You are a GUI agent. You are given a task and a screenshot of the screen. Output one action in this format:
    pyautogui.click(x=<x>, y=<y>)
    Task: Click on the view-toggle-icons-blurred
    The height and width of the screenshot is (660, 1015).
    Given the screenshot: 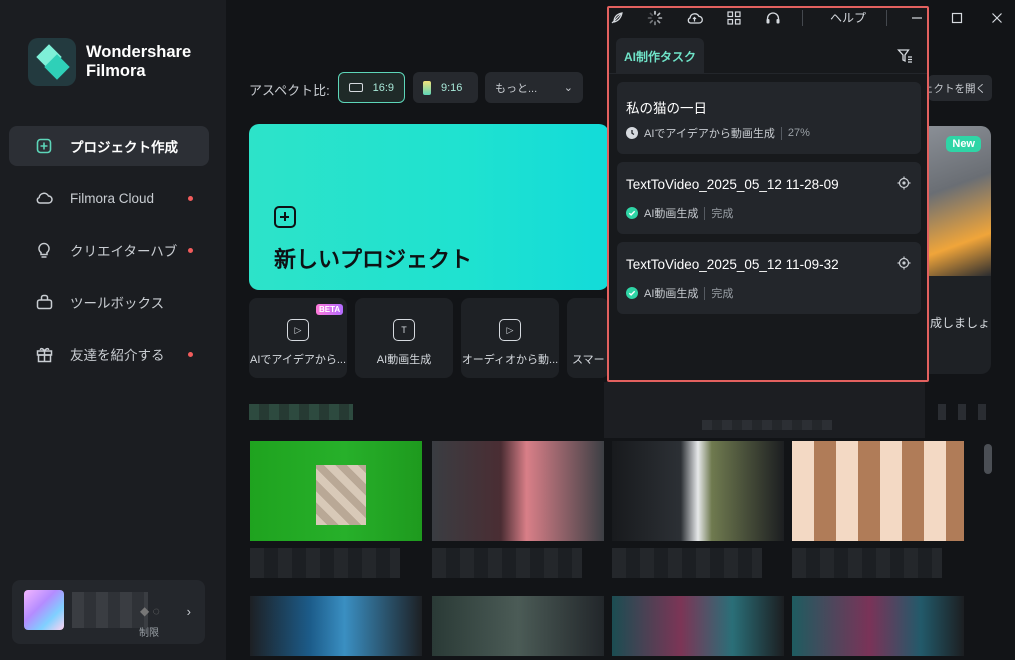 What is the action you would take?
    pyautogui.click(x=966, y=412)
    